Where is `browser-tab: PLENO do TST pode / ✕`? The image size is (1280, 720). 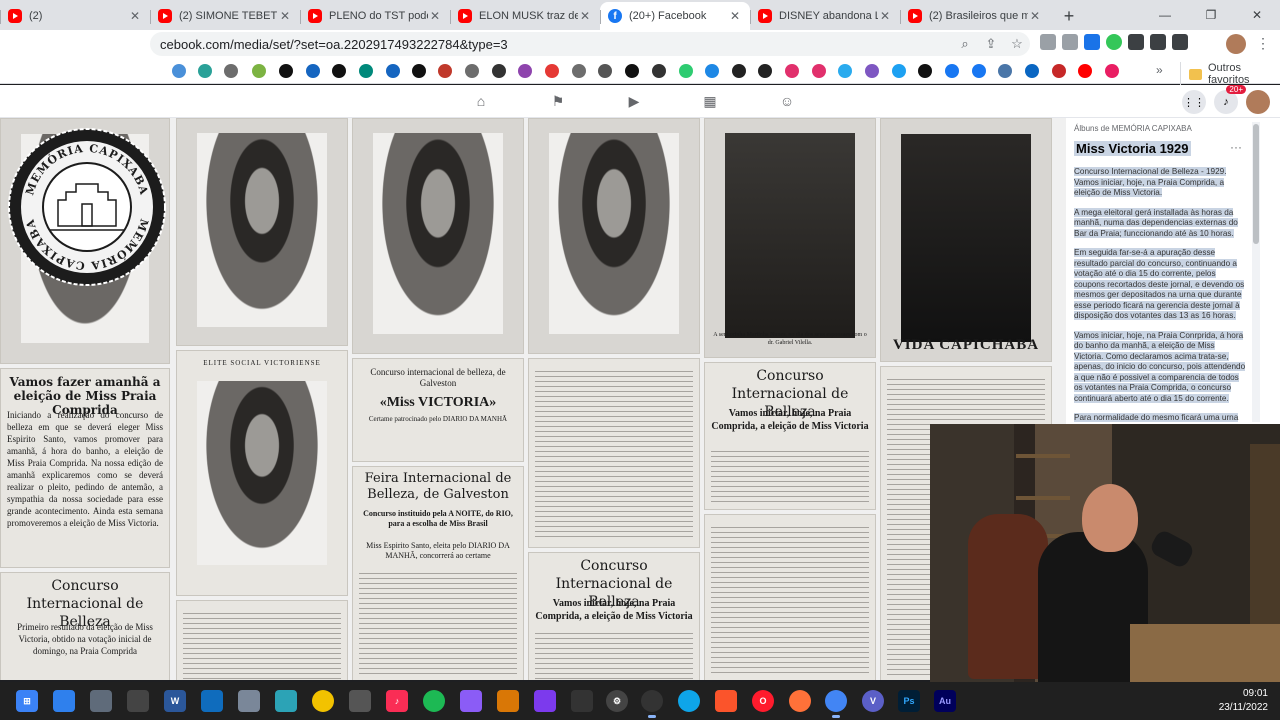
browser-tab: PLENO do TST pode / ✕ is located at coordinates (375, 16).